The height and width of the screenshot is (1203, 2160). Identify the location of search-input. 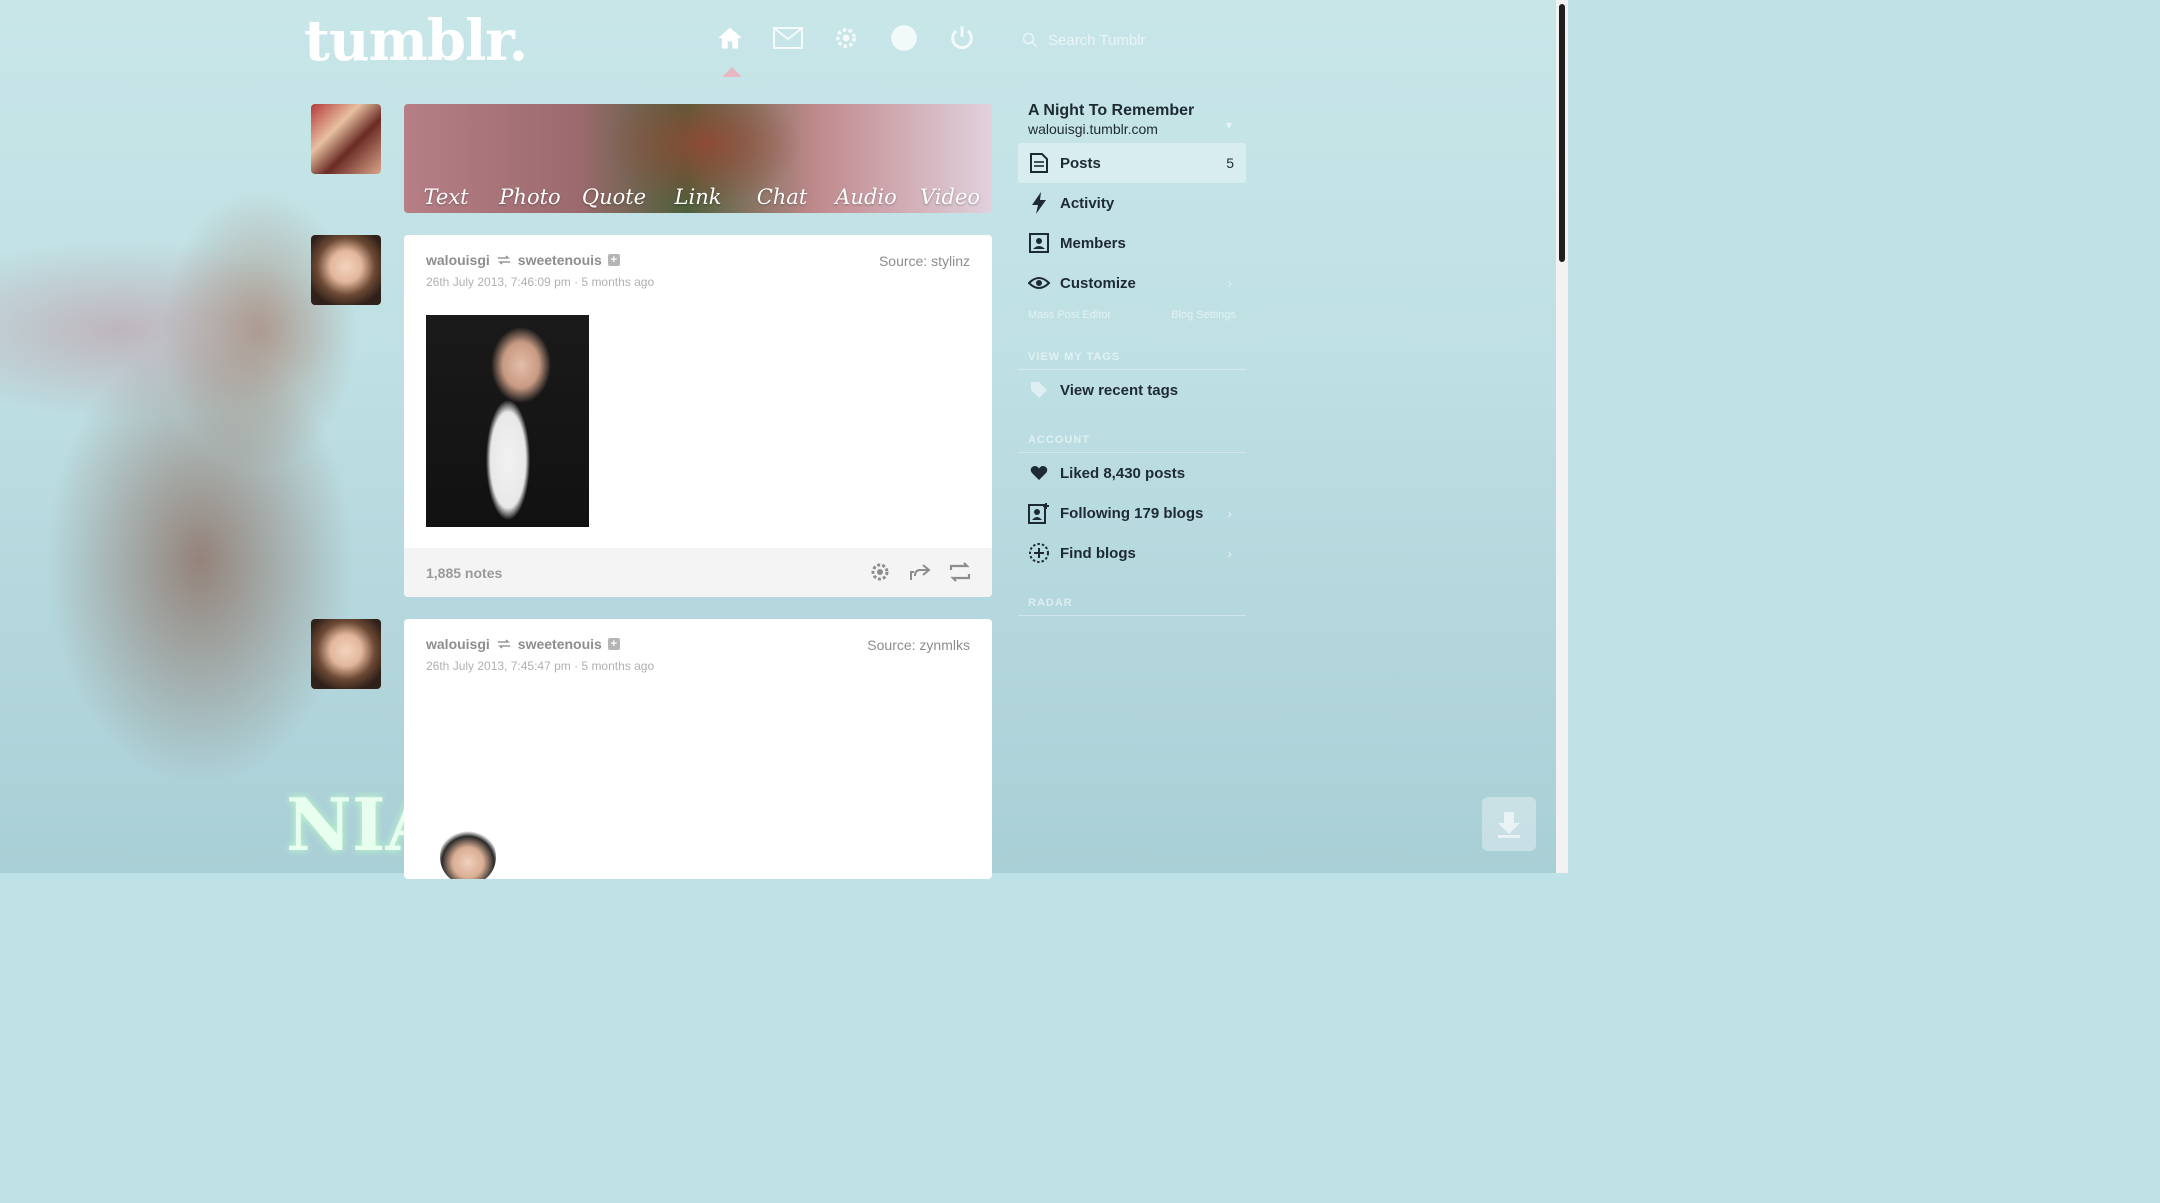
(1138, 40).